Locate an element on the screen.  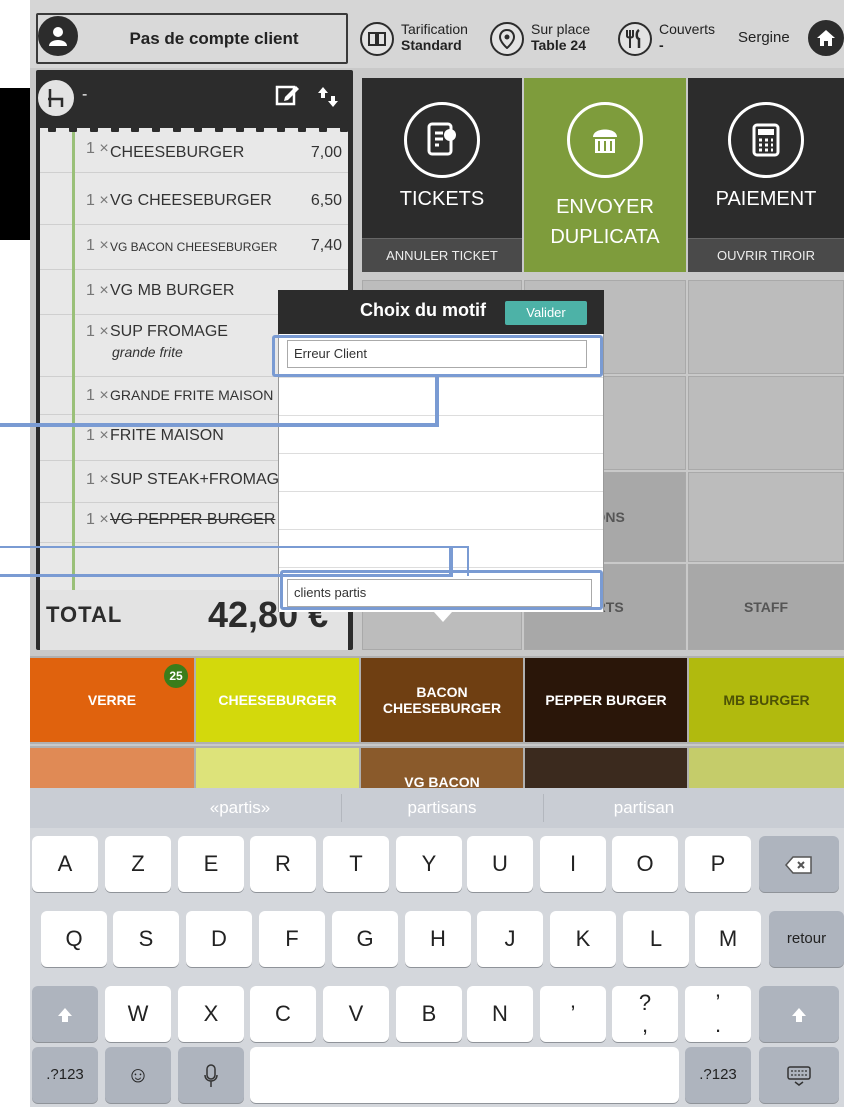
product-tile: VERRE 25 is located at coordinates (112, 700).